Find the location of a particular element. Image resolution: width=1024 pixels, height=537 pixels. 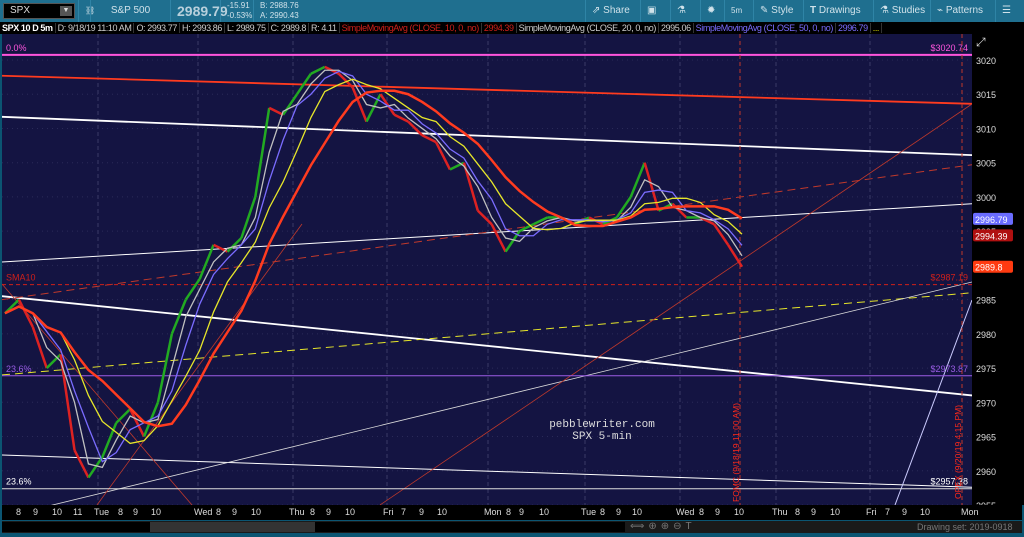

crosshair-icon: ⊕ is located at coordinates (654, 526).